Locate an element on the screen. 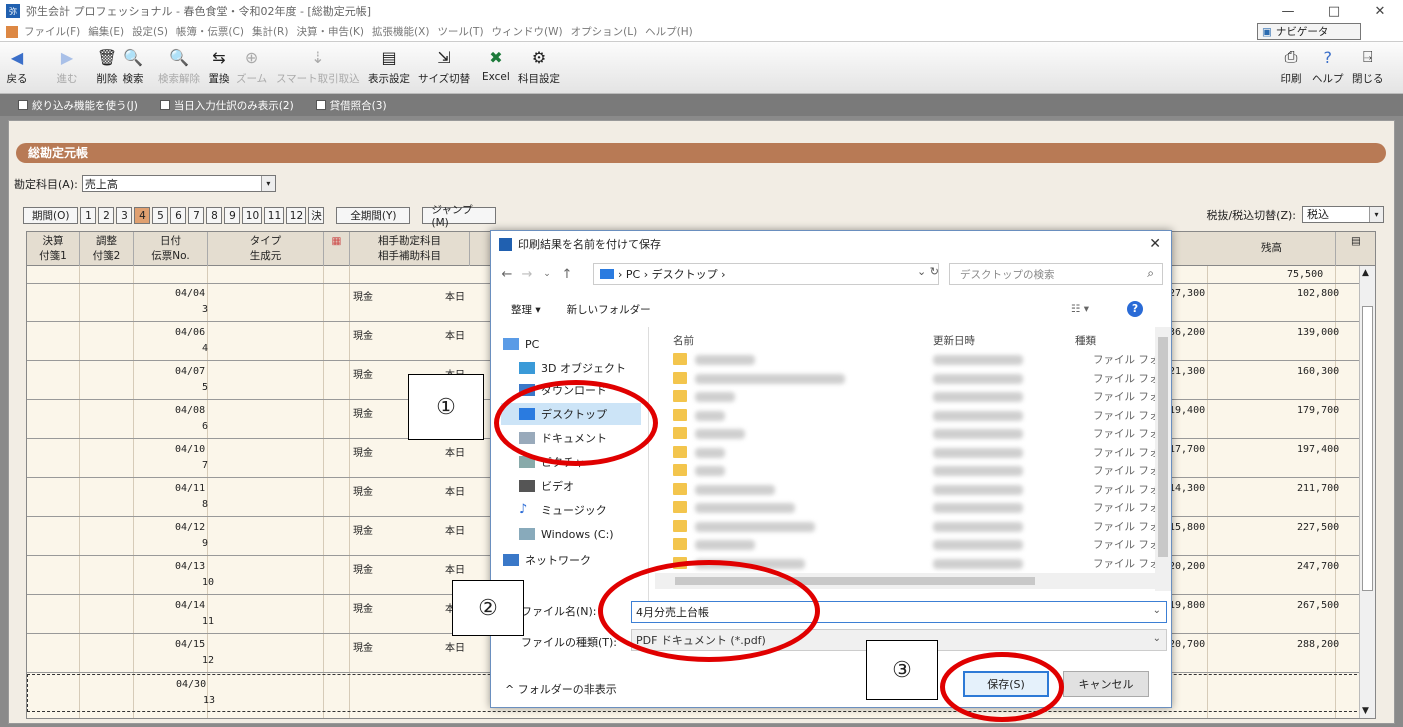 This screenshot has width=1403, height=727. menu-extensions: 拡張機能(X) is located at coordinates (400, 31).